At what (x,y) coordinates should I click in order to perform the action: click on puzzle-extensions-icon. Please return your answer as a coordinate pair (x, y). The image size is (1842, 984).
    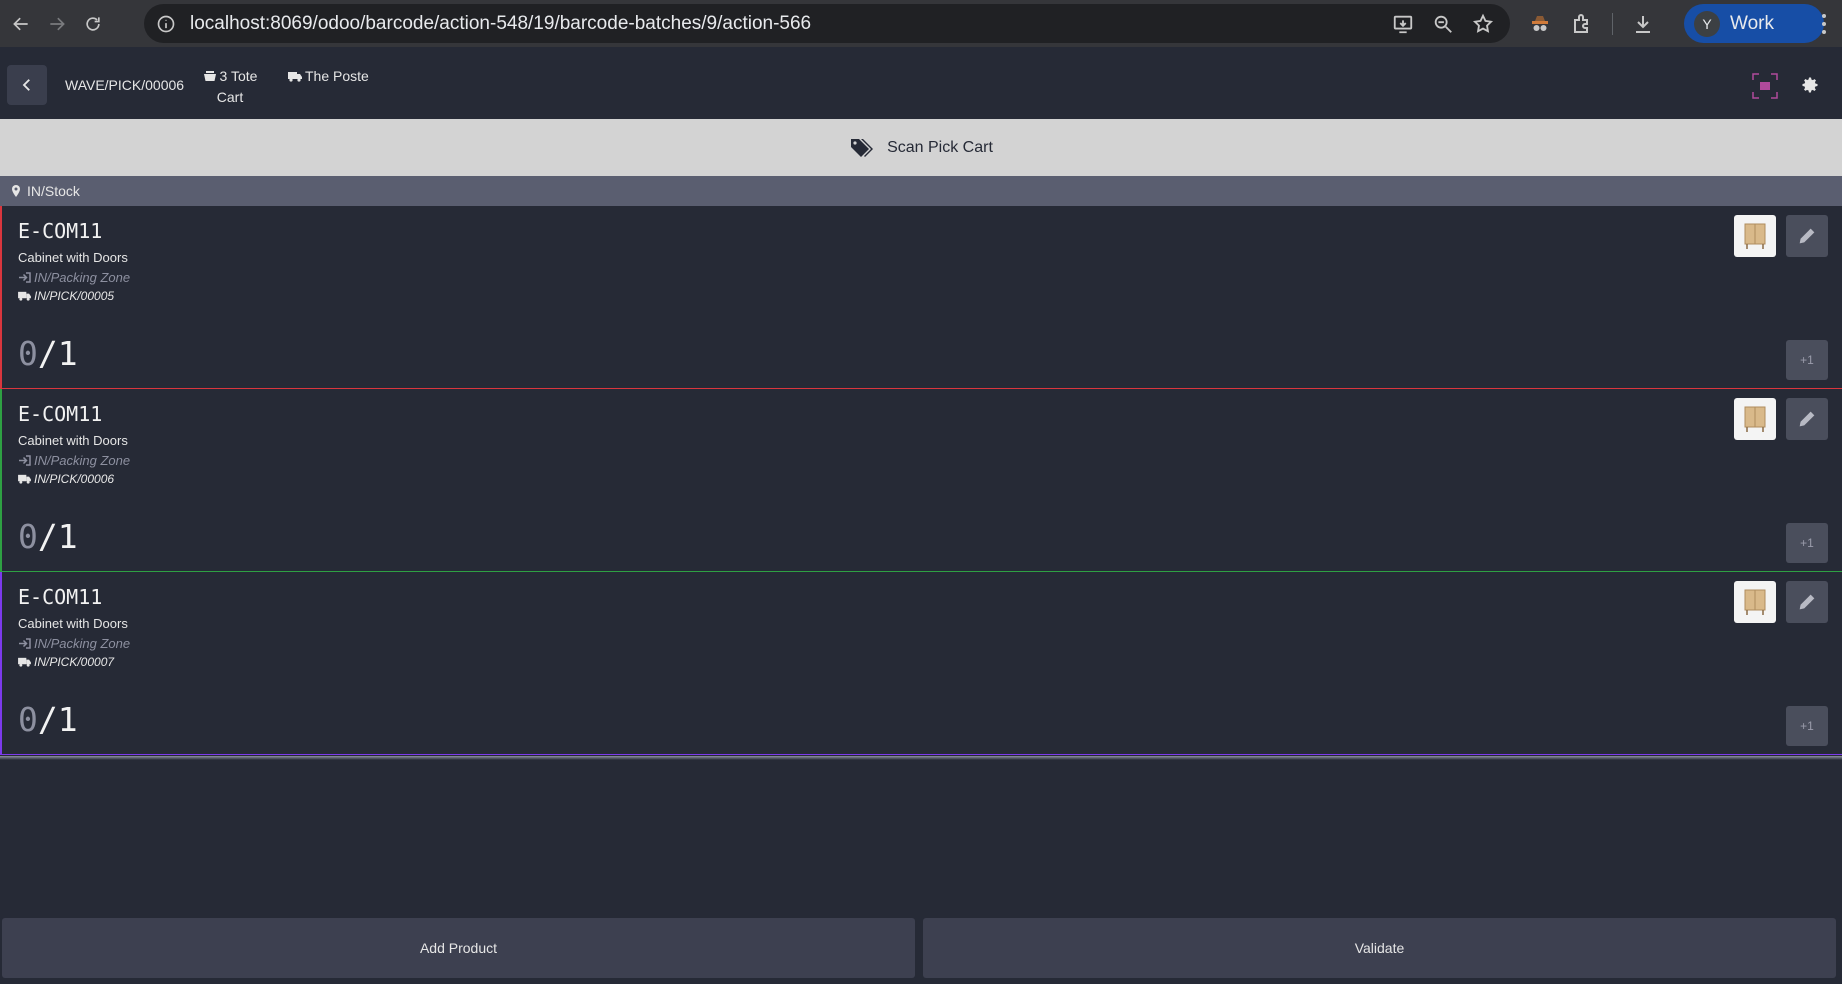
    Looking at the image, I should click on (1582, 24).